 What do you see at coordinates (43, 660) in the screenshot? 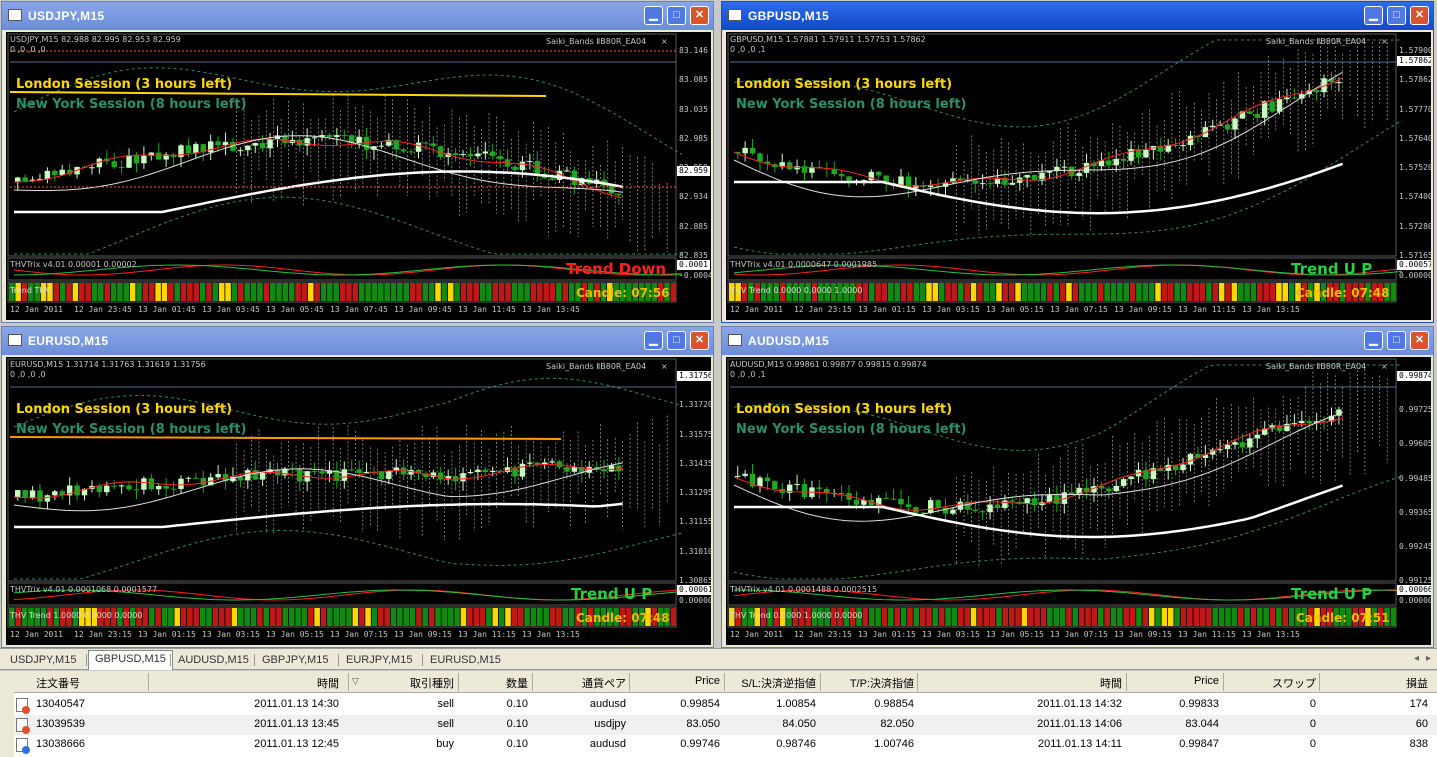
I see `chart-tab: USDJPY,M15` at bounding box center [43, 660].